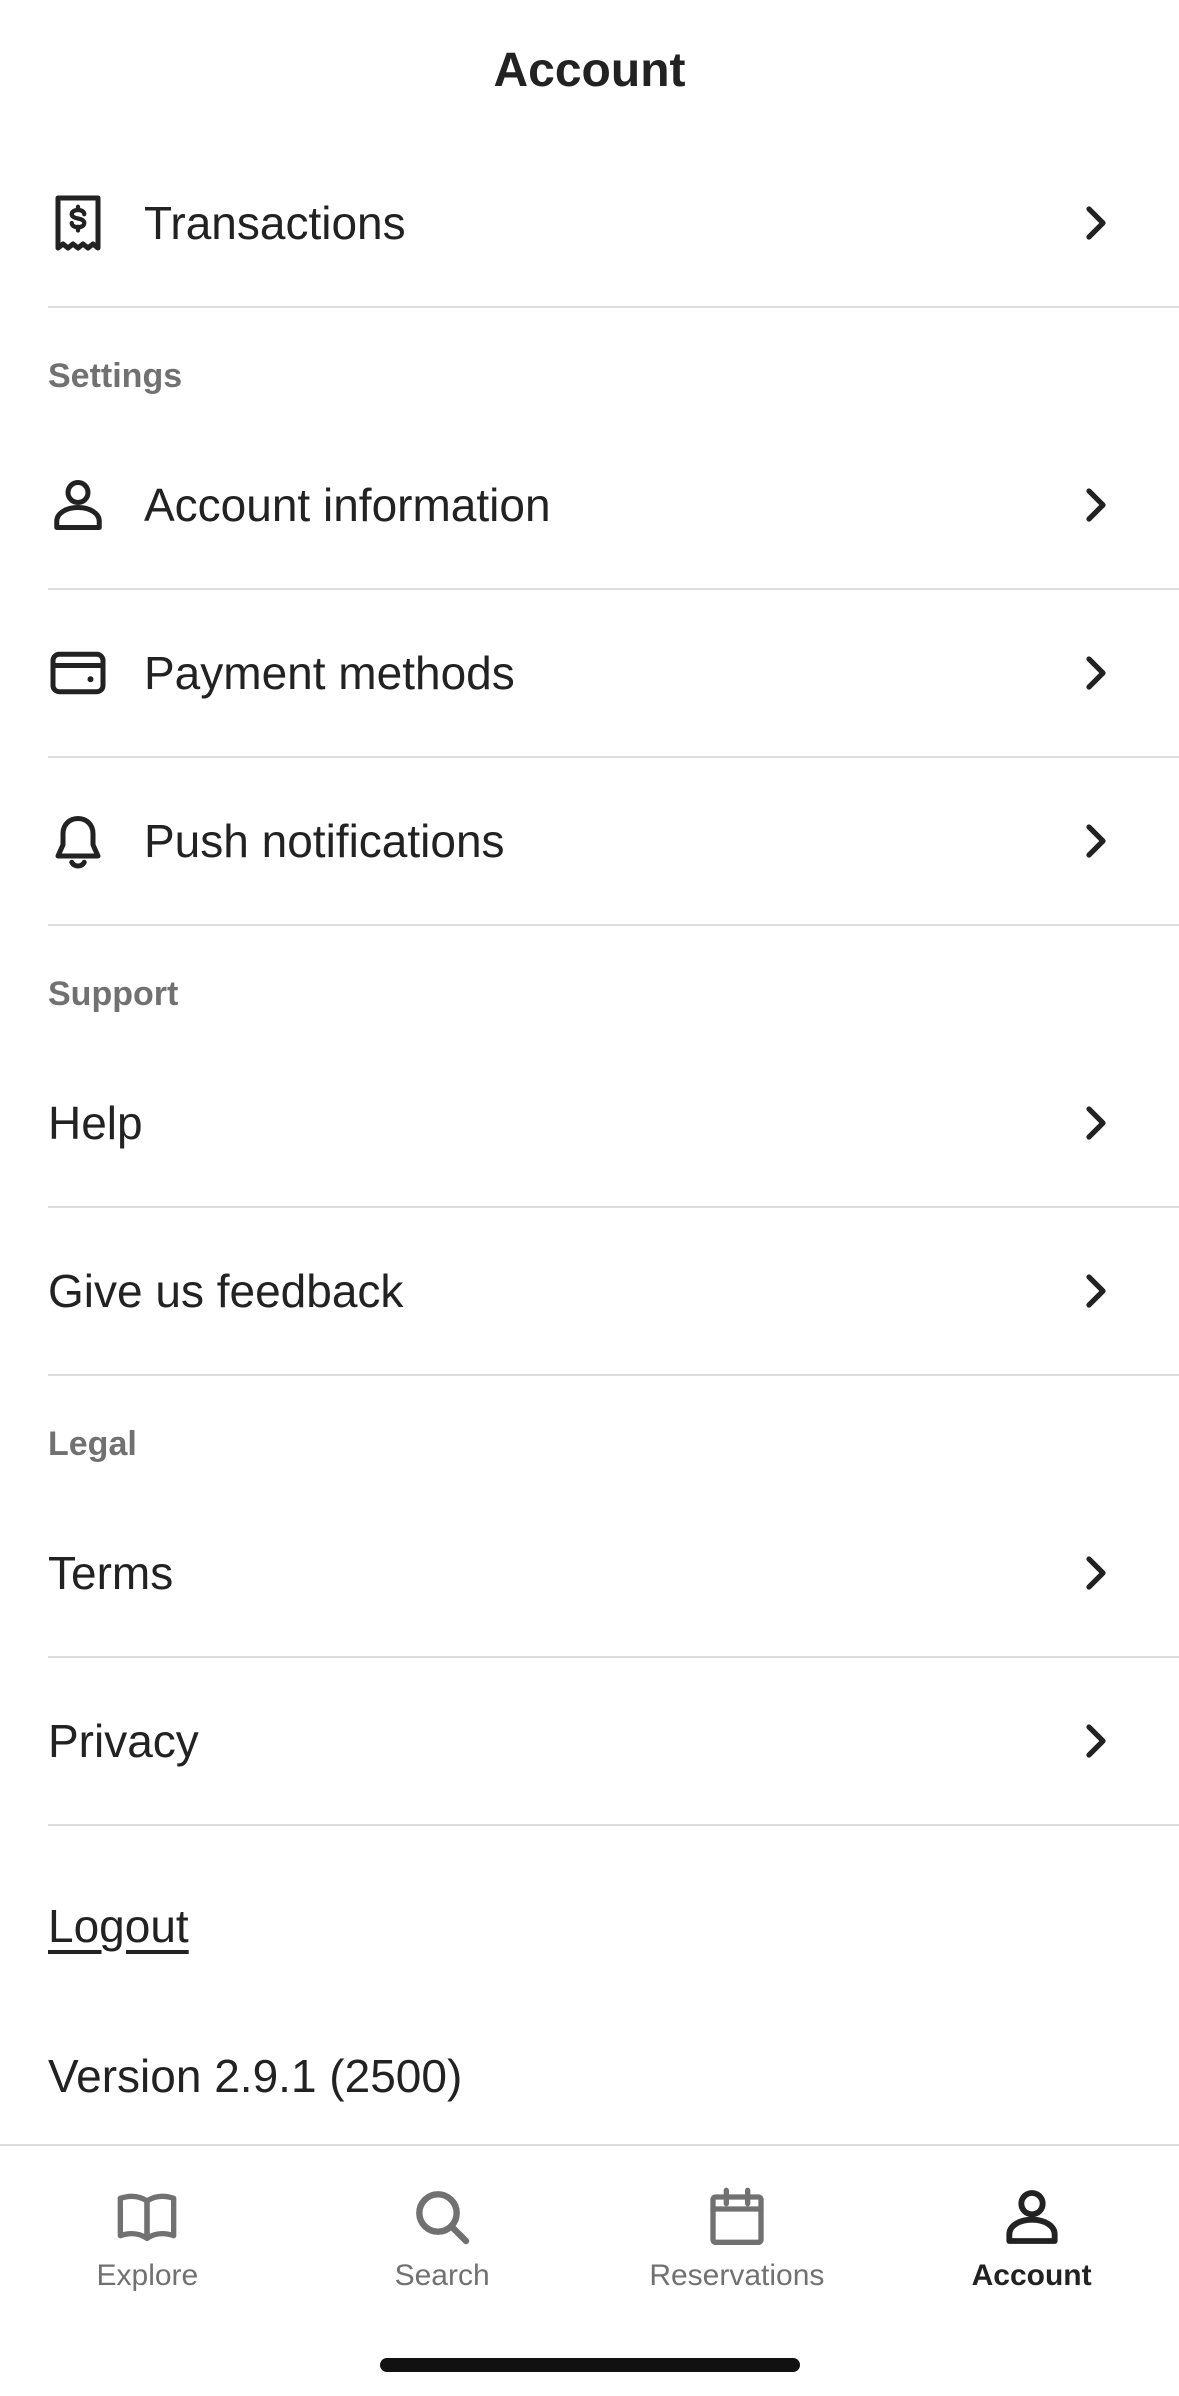 Image resolution: width=1179 pixels, height=2396 pixels. What do you see at coordinates (613, 1292) in the screenshot?
I see `give-feedback-row: Give us feedback` at bounding box center [613, 1292].